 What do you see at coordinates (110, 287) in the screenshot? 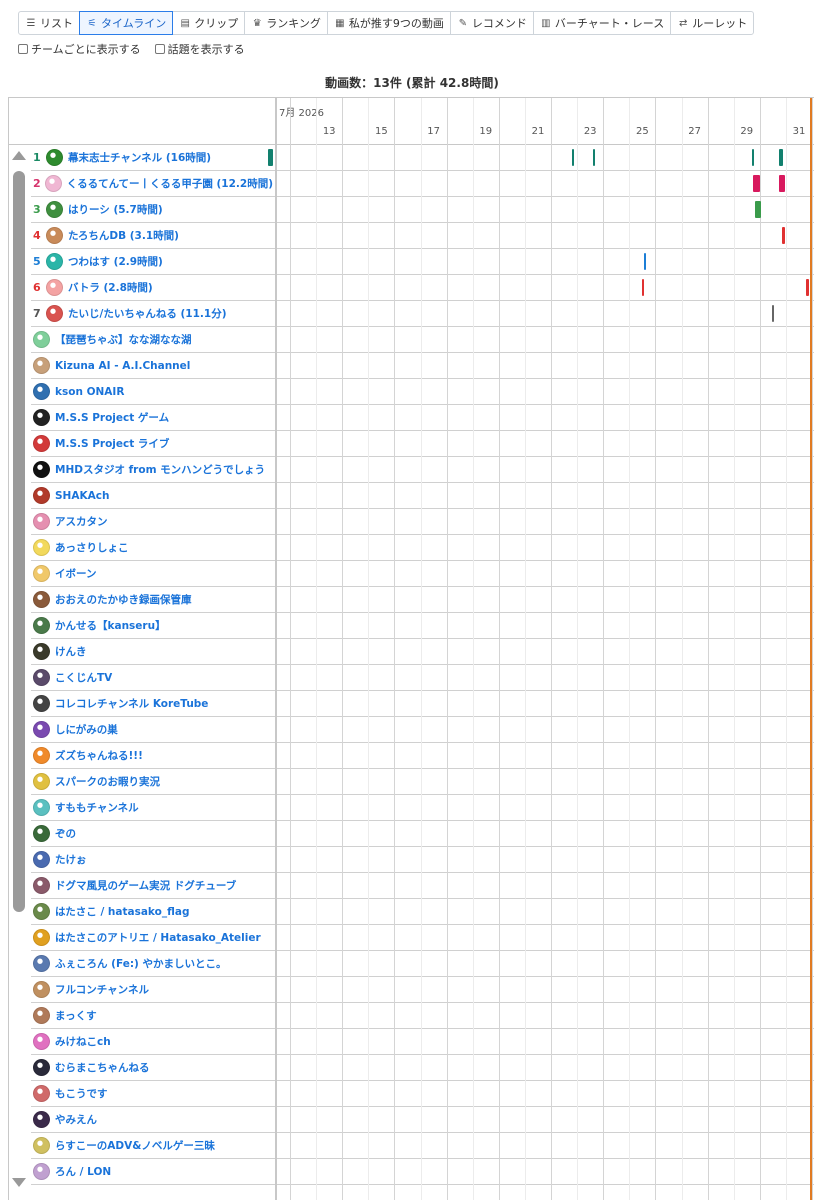
I see `channel-name-link: バトラ (2.8時間)` at bounding box center [110, 287].